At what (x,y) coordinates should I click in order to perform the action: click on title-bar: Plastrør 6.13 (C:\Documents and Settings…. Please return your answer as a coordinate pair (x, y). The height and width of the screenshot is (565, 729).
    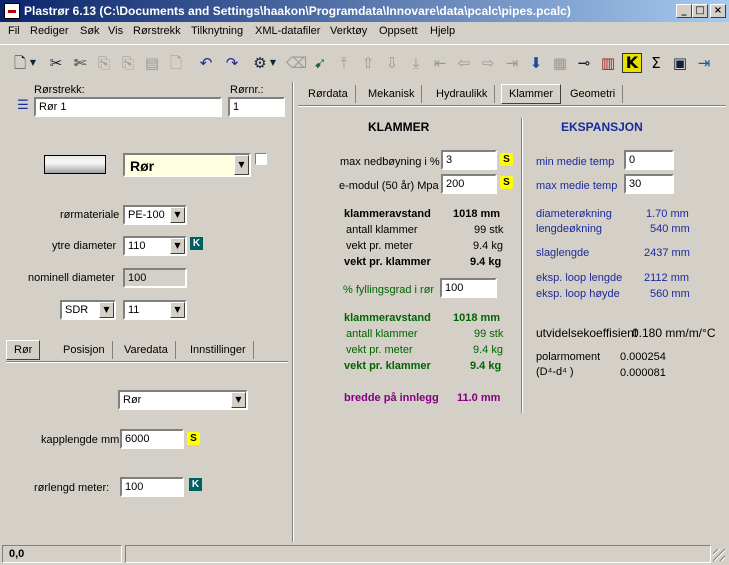
    Looking at the image, I should click on (364, 11).